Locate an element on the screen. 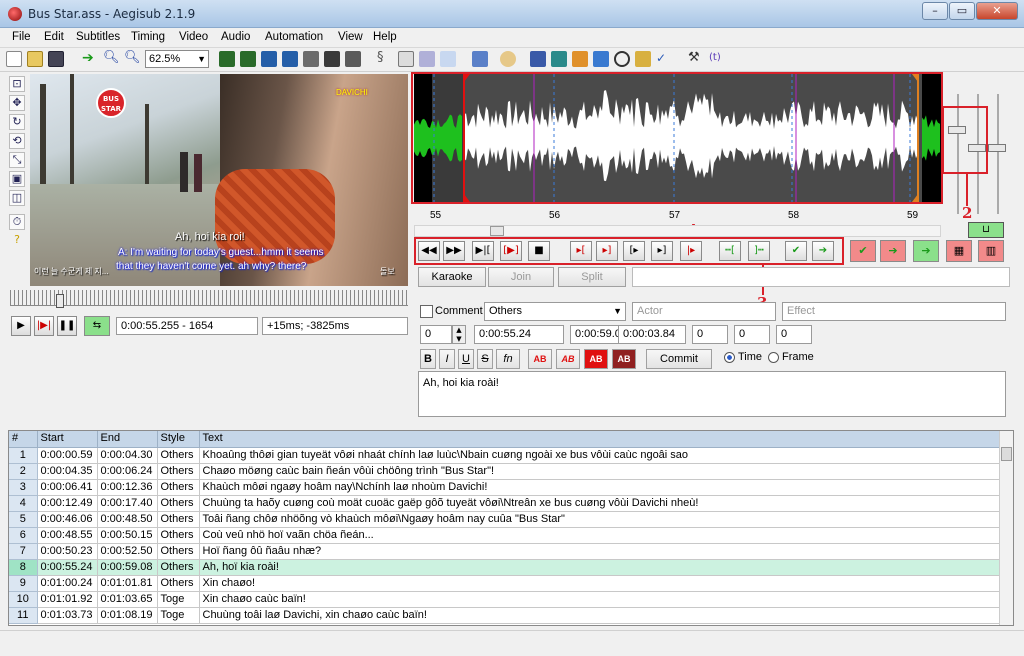  clip-tool-icon: ▣ is located at coordinates (17, 179).